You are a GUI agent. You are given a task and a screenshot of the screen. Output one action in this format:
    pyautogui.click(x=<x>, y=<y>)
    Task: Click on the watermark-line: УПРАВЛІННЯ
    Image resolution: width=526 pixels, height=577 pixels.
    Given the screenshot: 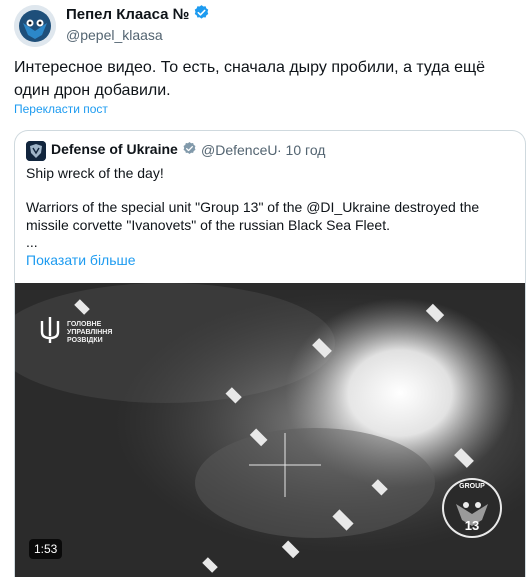 What is the action you would take?
    pyautogui.click(x=90, y=332)
    